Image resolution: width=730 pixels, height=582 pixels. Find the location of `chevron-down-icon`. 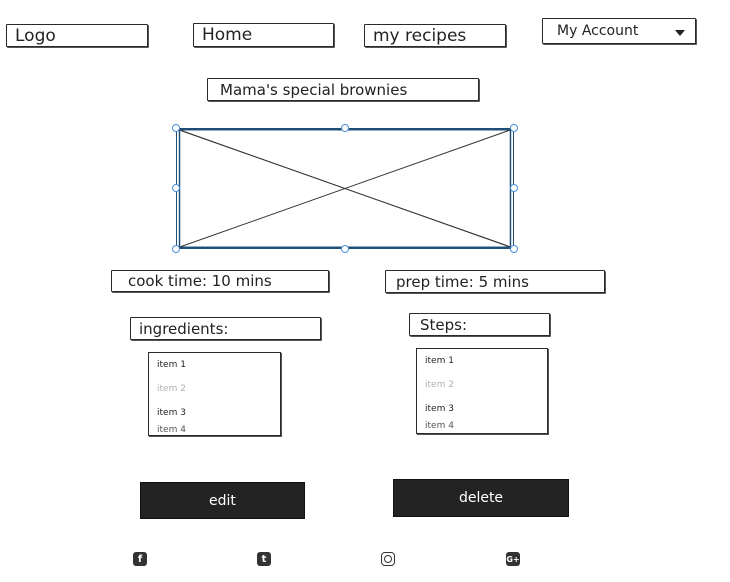

chevron-down-icon is located at coordinates (680, 33).